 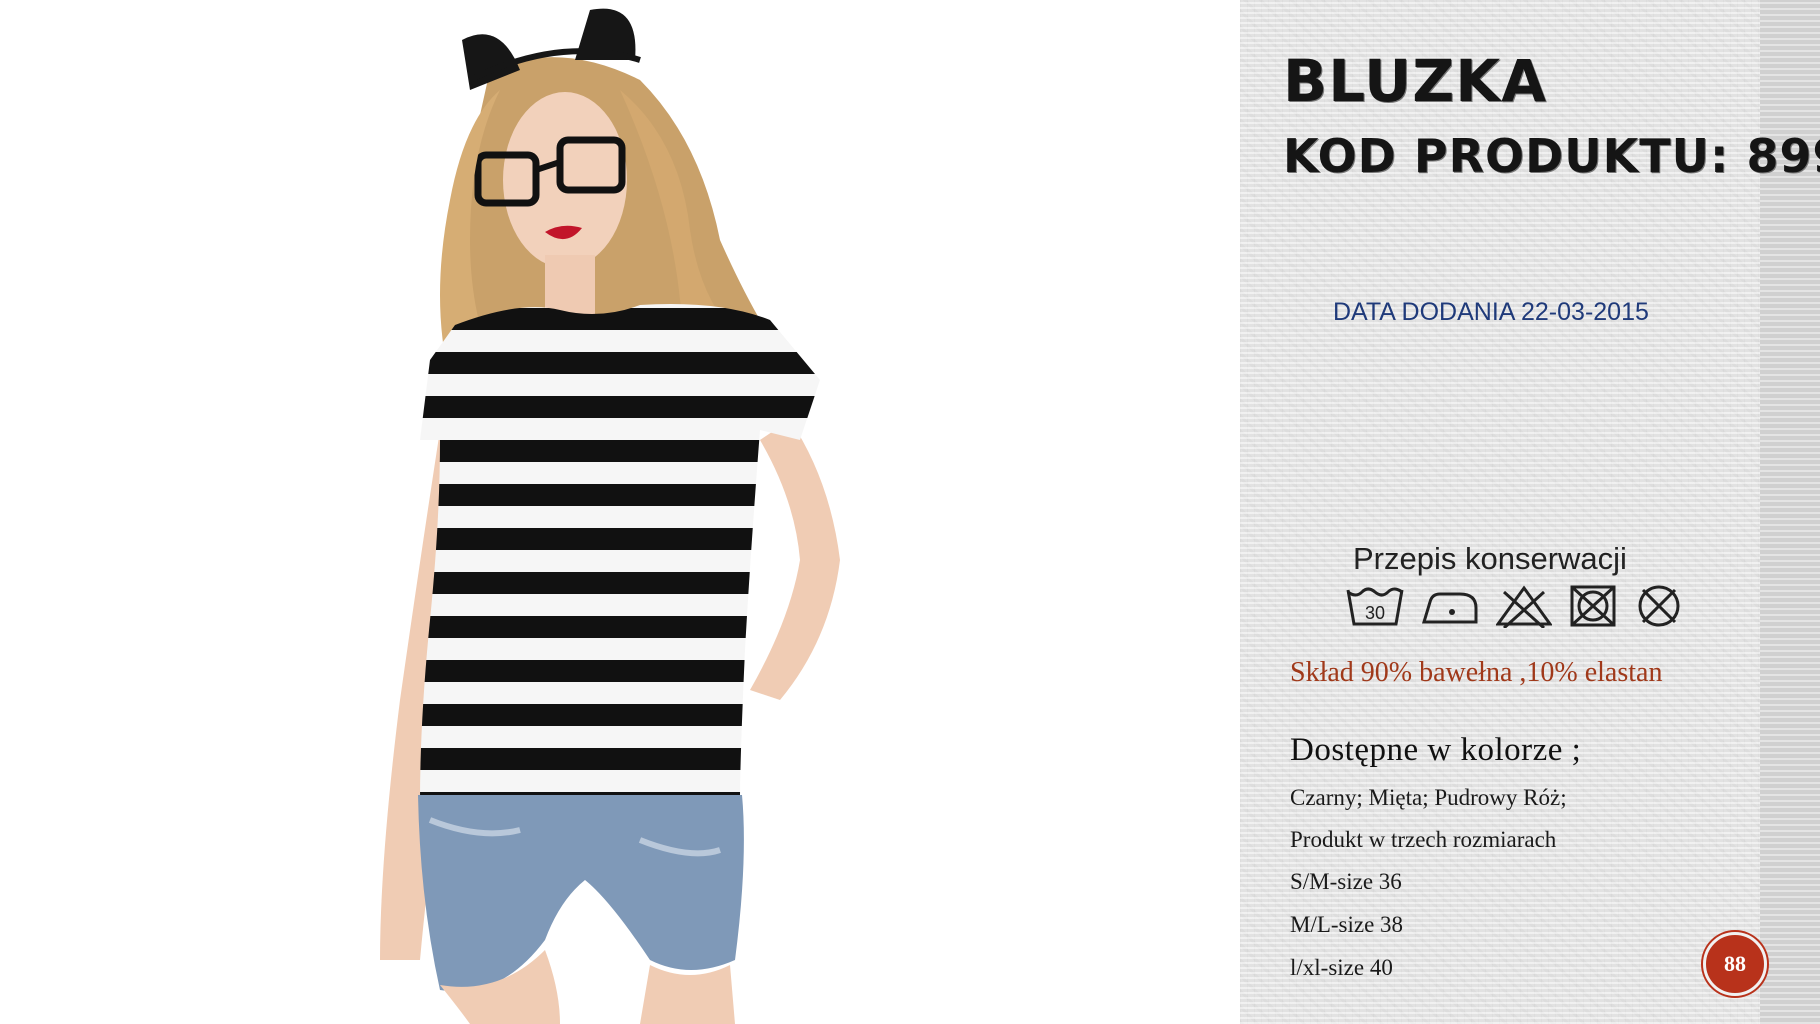 What do you see at coordinates (1415, 81) in the screenshot?
I see `product-title: BLUZKA` at bounding box center [1415, 81].